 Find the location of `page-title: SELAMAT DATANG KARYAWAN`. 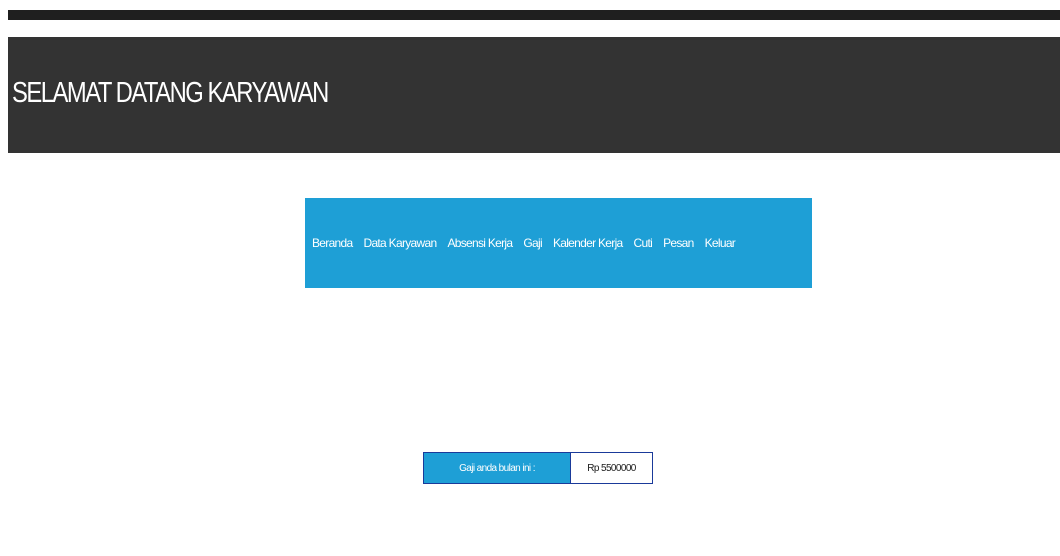

page-title: SELAMAT DATANG KARYAWAN is located at coordinates (170, 93).